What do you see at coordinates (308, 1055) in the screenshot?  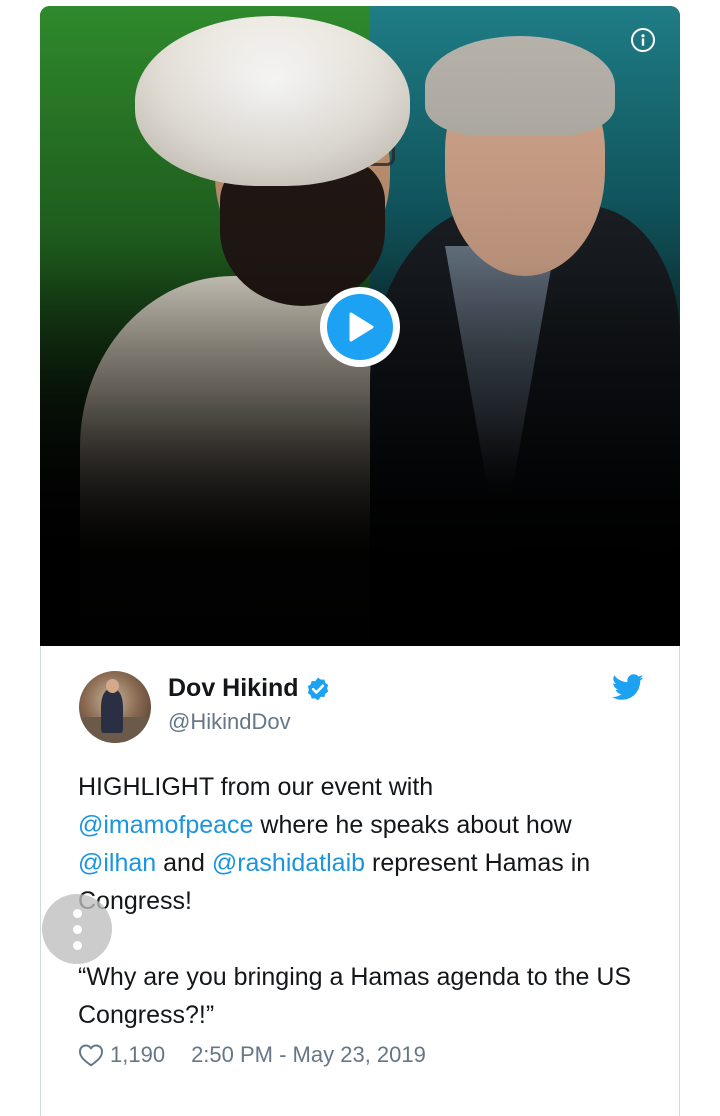 I see `tweet-timestamp-link: 2:50 PM - May 23, 2019` at bounding box center [308, 1055].